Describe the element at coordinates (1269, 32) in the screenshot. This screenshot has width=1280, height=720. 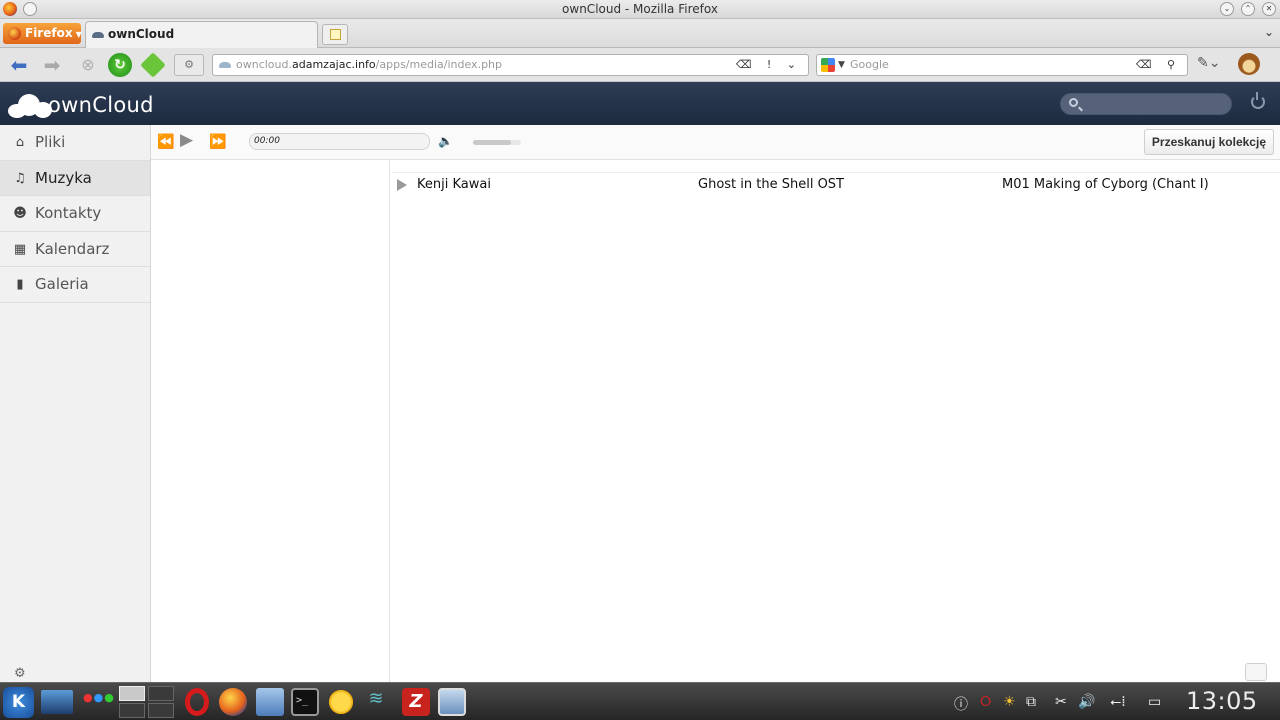
I see `tab-list-chevron-icon: ⌄` at that location.